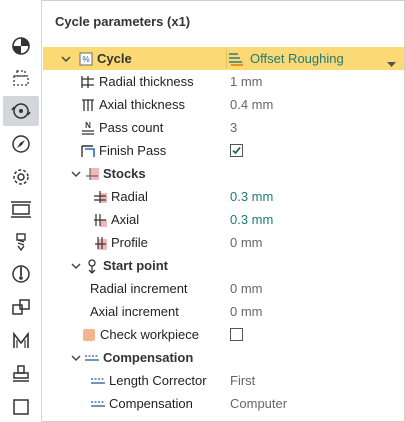 This screenshot has height=422, width=405. What do you see at coordinates (89, 335) in the screenshot?
I see `workpiece-icon` at bounding box center [89, 335].